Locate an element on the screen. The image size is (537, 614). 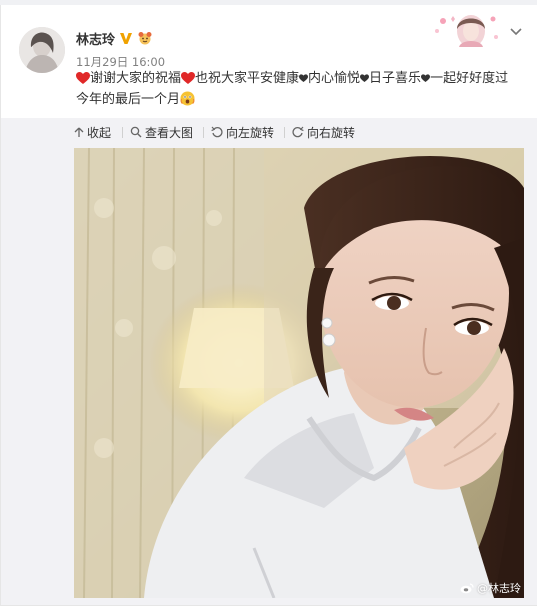
name-row: 林志玲 is located at coordinates (120, 38).